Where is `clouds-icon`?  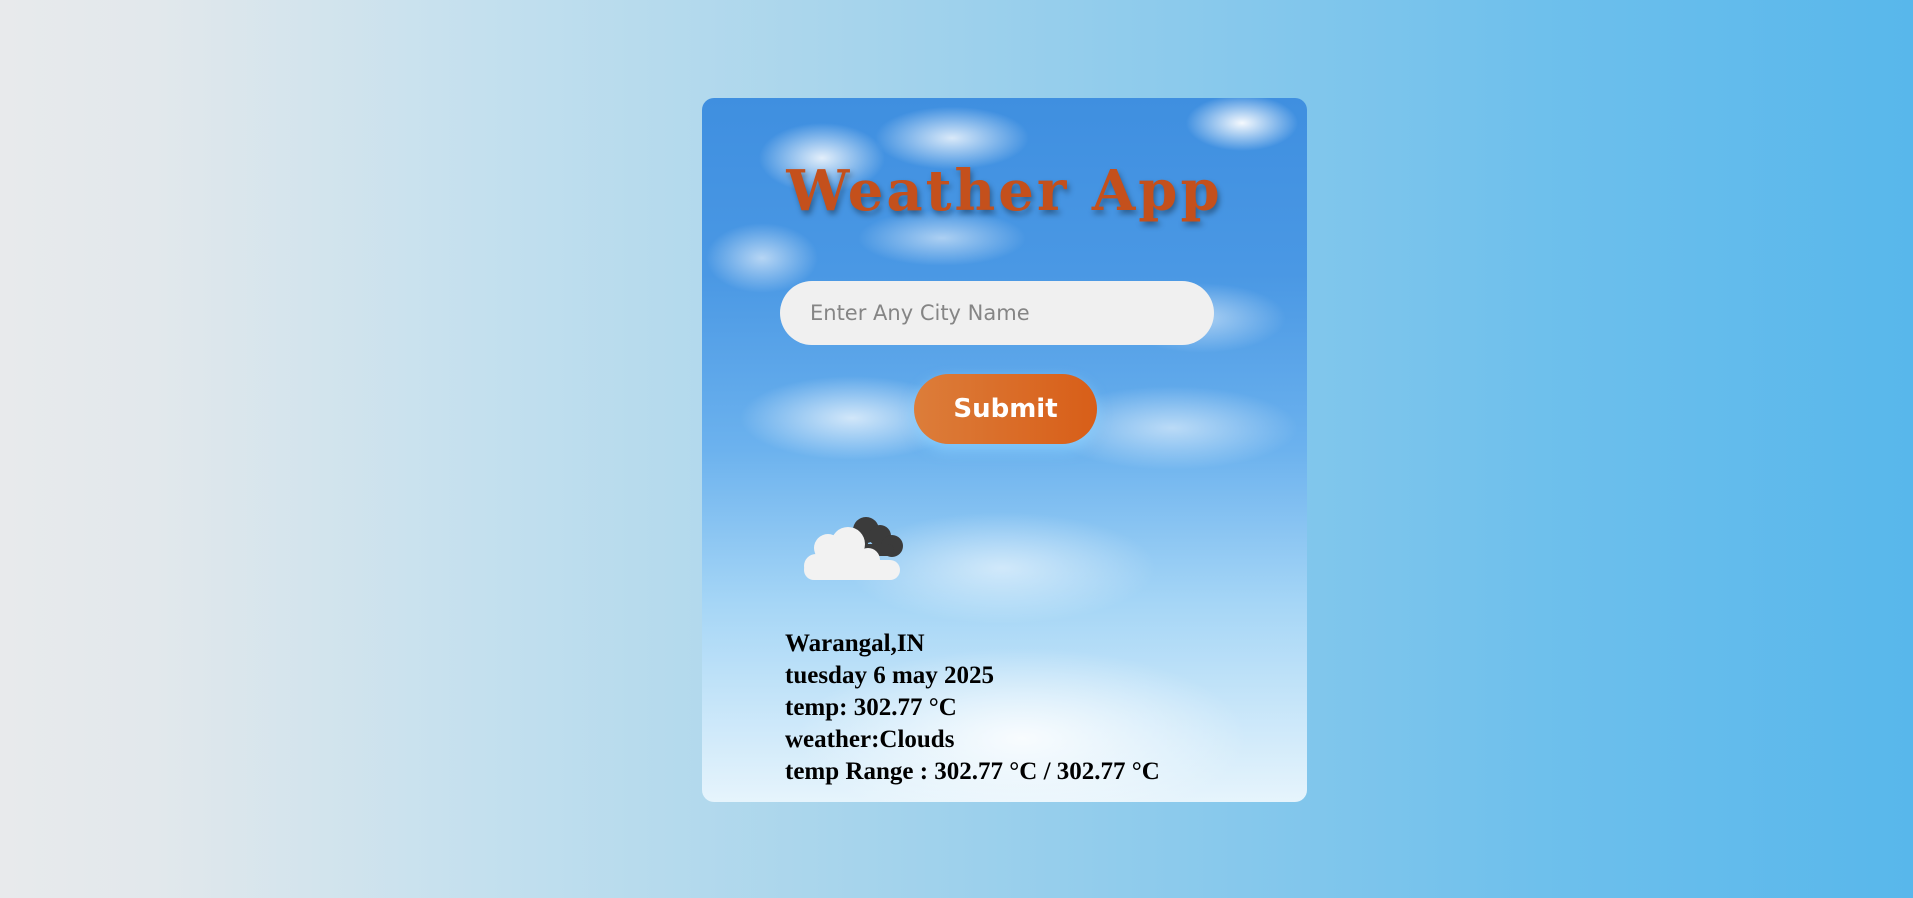 clouds-icon is located at coordinates (853, 548).